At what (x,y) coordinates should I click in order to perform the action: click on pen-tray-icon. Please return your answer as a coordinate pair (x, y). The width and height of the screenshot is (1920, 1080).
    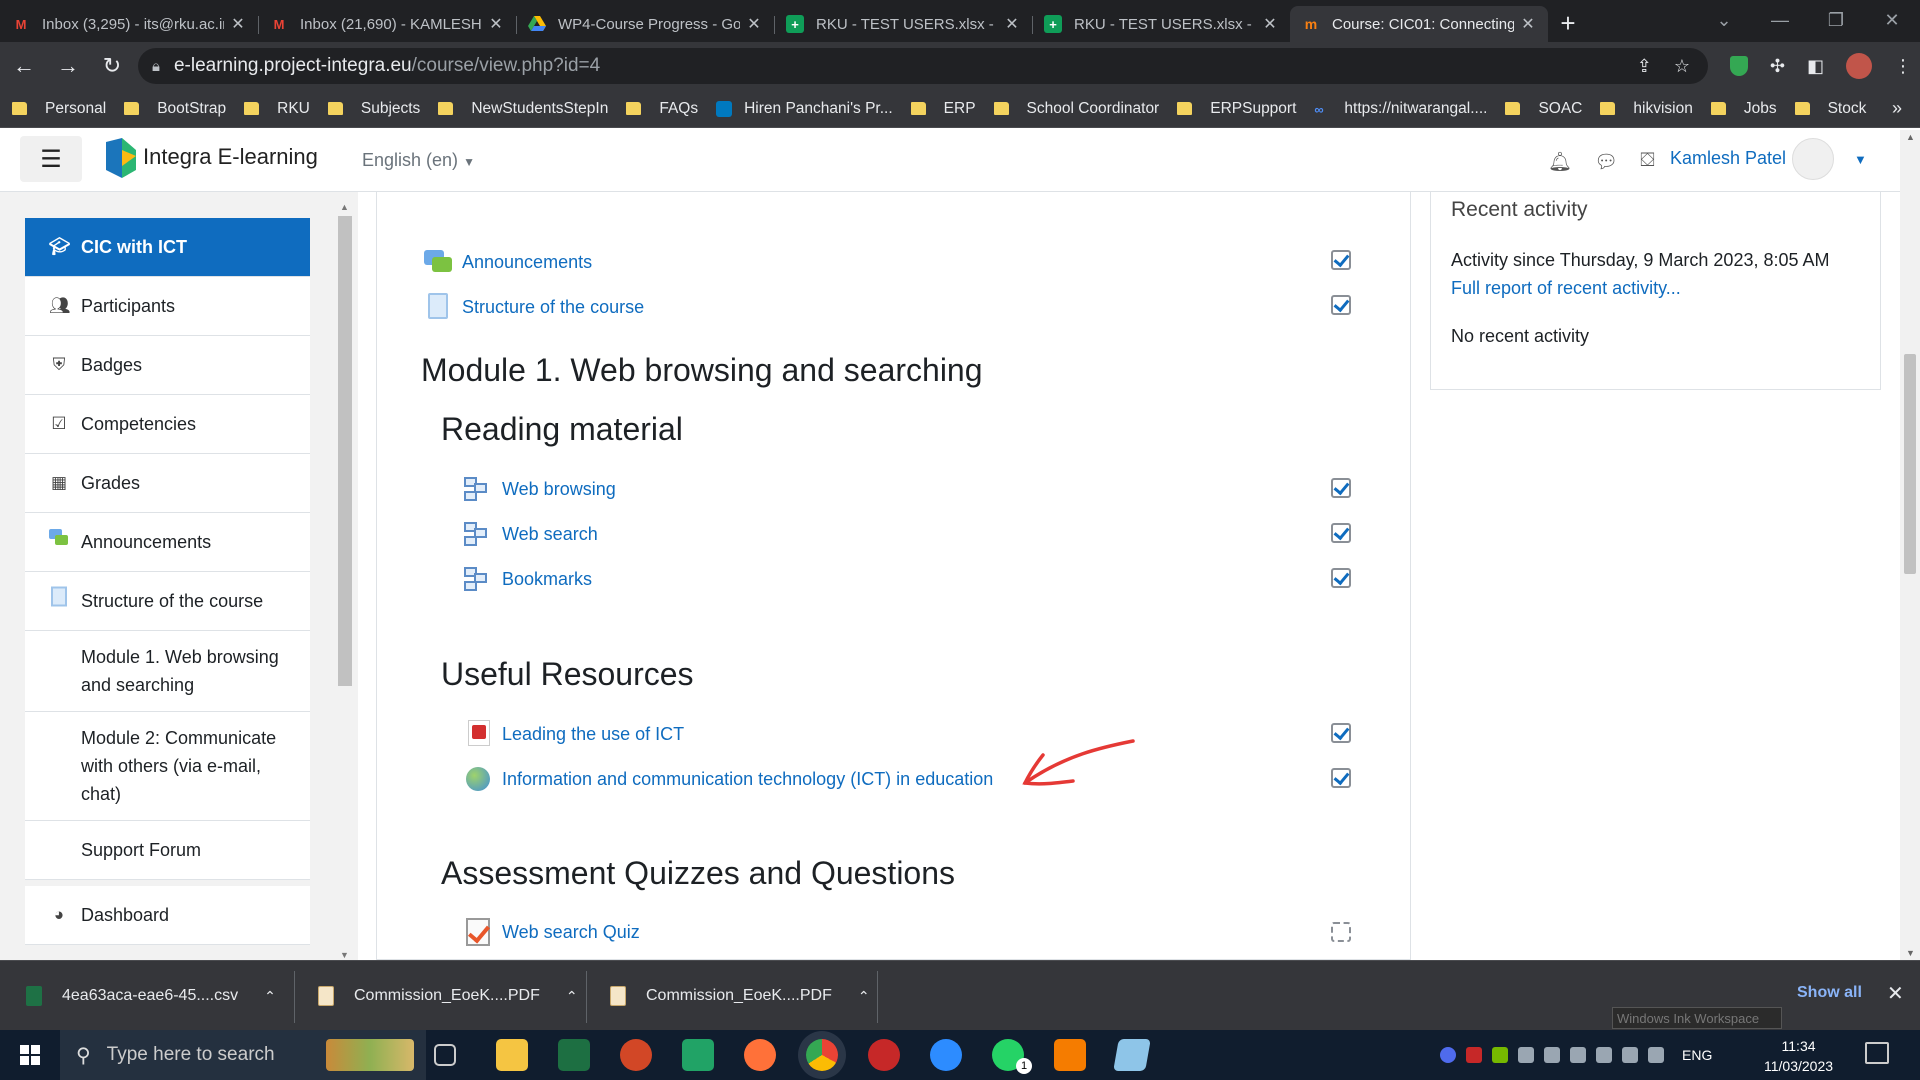
    Looking at the image, I should click on (1656, 1055).